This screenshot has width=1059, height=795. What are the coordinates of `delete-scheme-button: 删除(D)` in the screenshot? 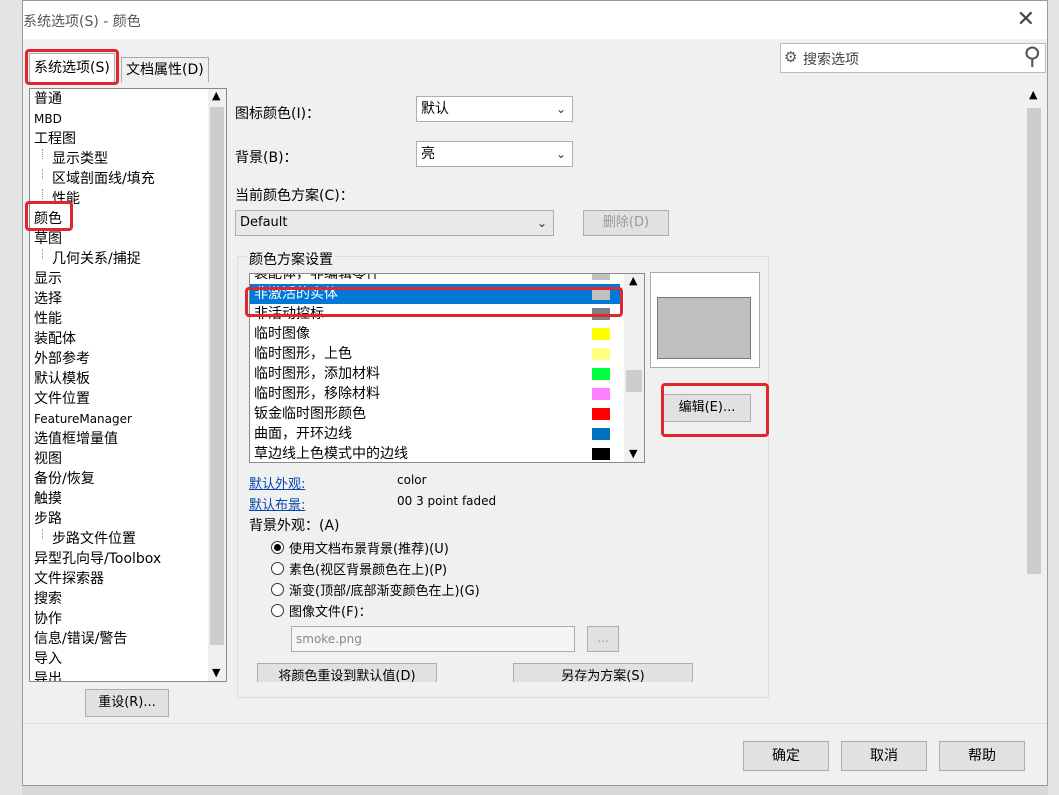 It's located at (626, 223).